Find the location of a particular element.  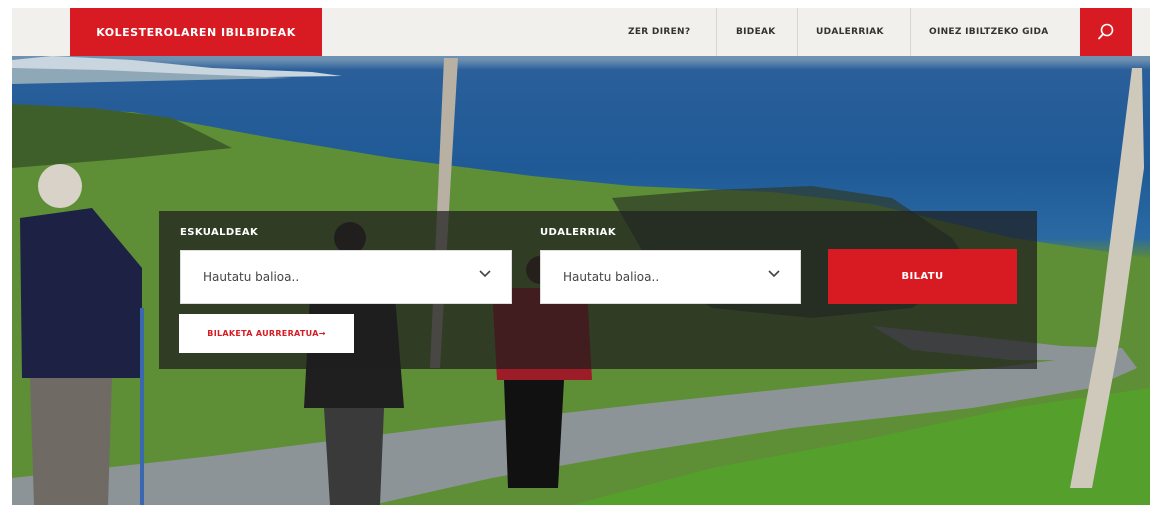

nav-item-label: OINEZ IBILTZEKO GIDA is located at coordinates (989, 32).